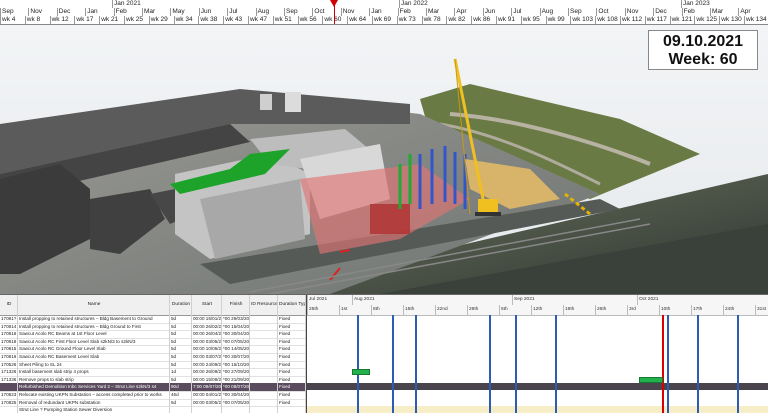  Describe the element at coordinates (235, 20) in the screenshot. I see `timeline-week: wk 43` at that location.